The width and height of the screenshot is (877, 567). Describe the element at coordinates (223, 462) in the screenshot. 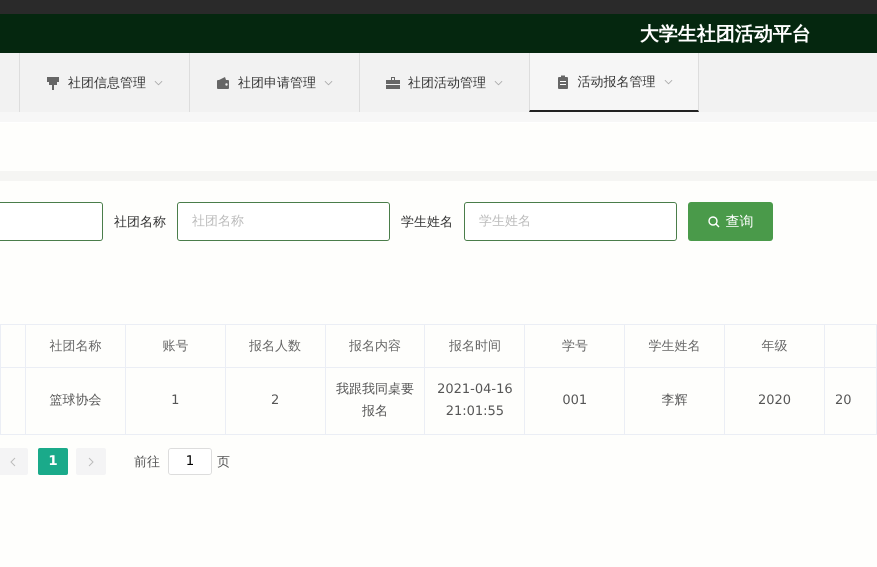

I see `page-label: 页` at that location.